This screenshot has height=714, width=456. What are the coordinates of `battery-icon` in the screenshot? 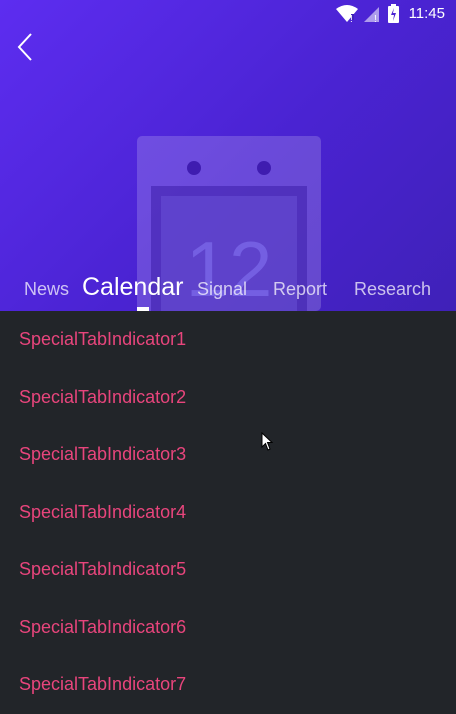 It's located at (393, 13).